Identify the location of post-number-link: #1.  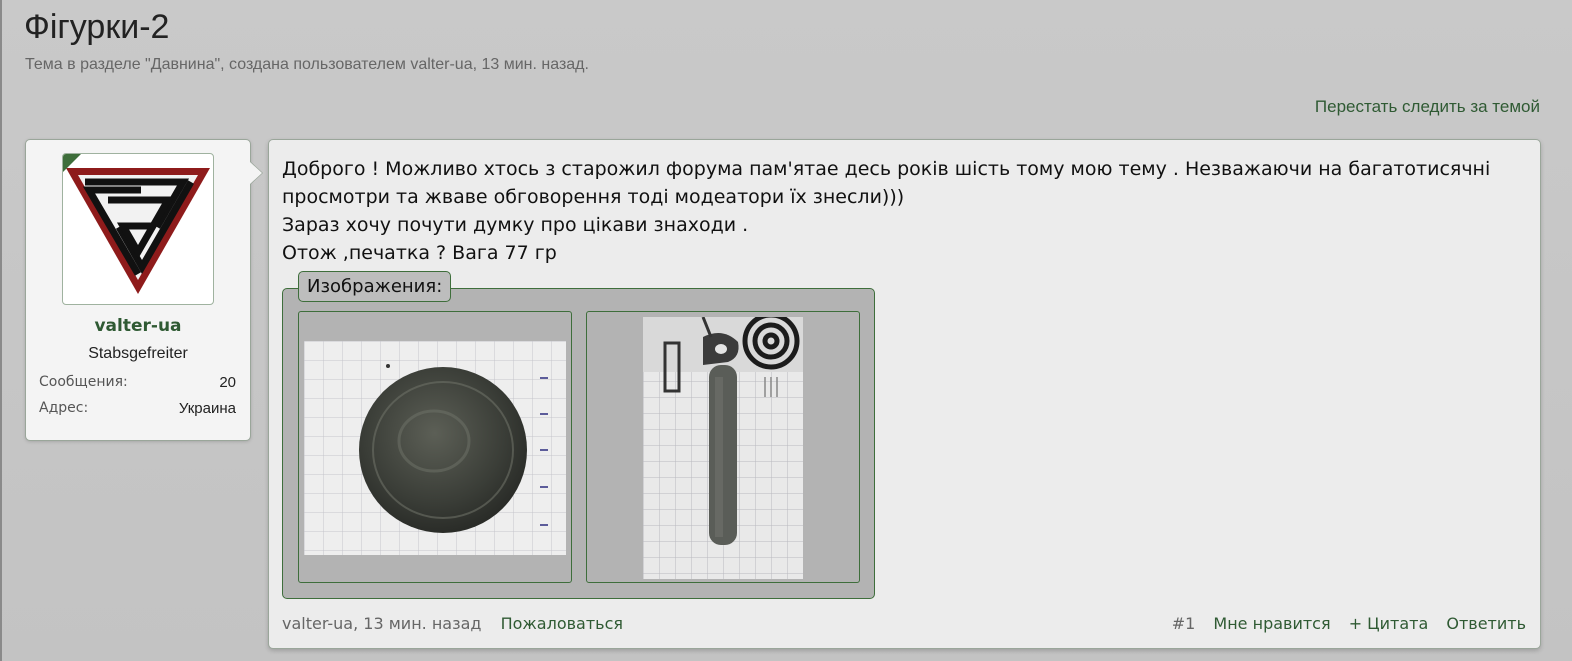
(1184, 623).